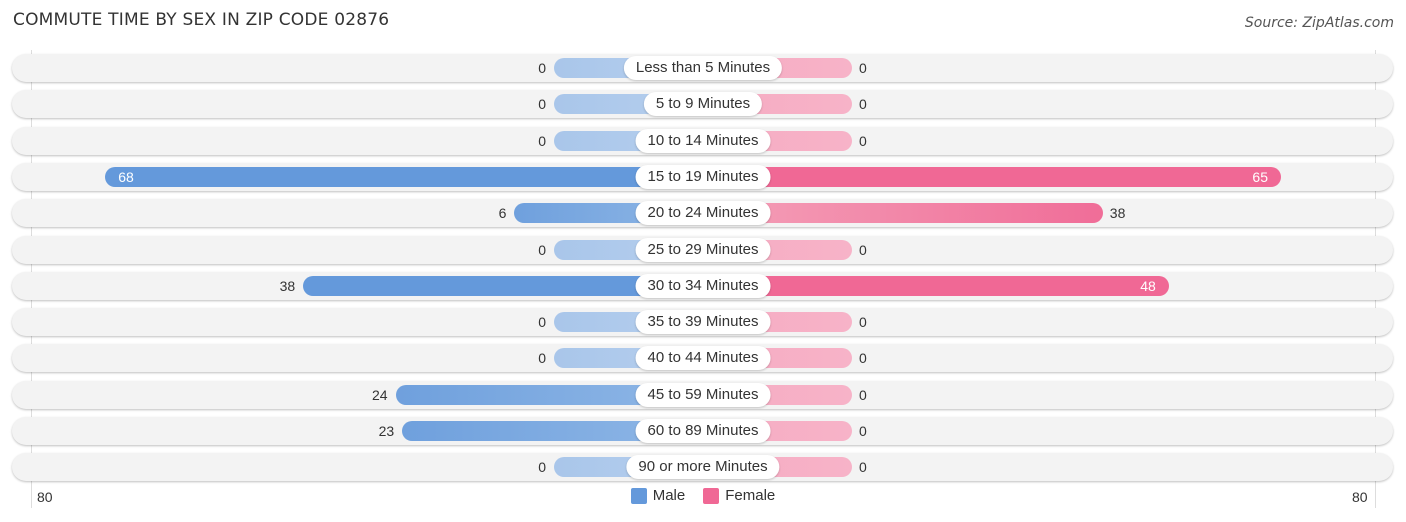 This screenshot has height=522, width=1406. What do you see at coordinates (750, 495) in the screenshot?
I see `legend-label-female: Female` at bounding box center [750, 495].